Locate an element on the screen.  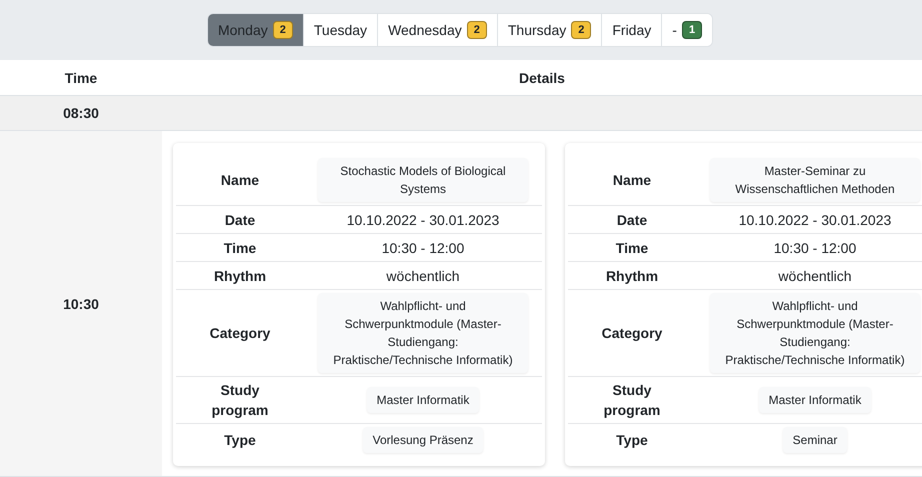
count-badge: 1 is located at coordinates (692, 30).